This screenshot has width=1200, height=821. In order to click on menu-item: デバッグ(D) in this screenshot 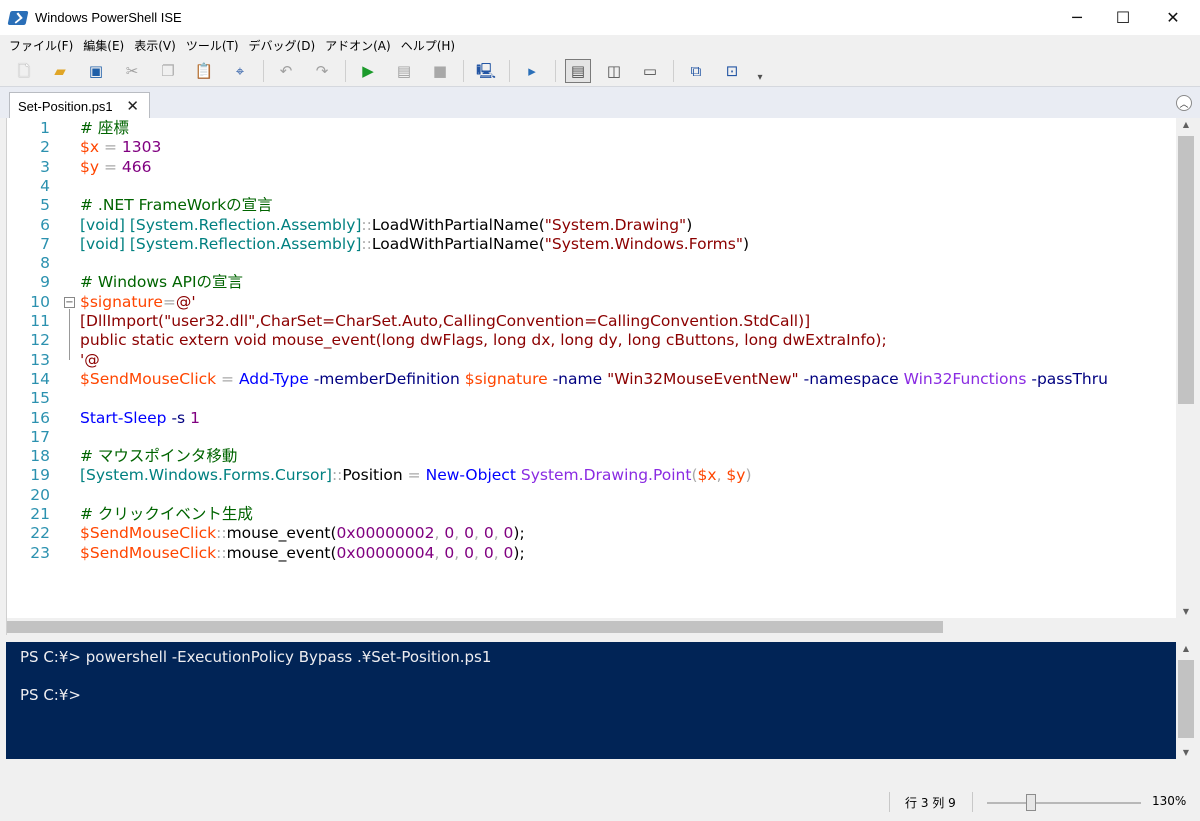, I will do `click(283, 45)`.